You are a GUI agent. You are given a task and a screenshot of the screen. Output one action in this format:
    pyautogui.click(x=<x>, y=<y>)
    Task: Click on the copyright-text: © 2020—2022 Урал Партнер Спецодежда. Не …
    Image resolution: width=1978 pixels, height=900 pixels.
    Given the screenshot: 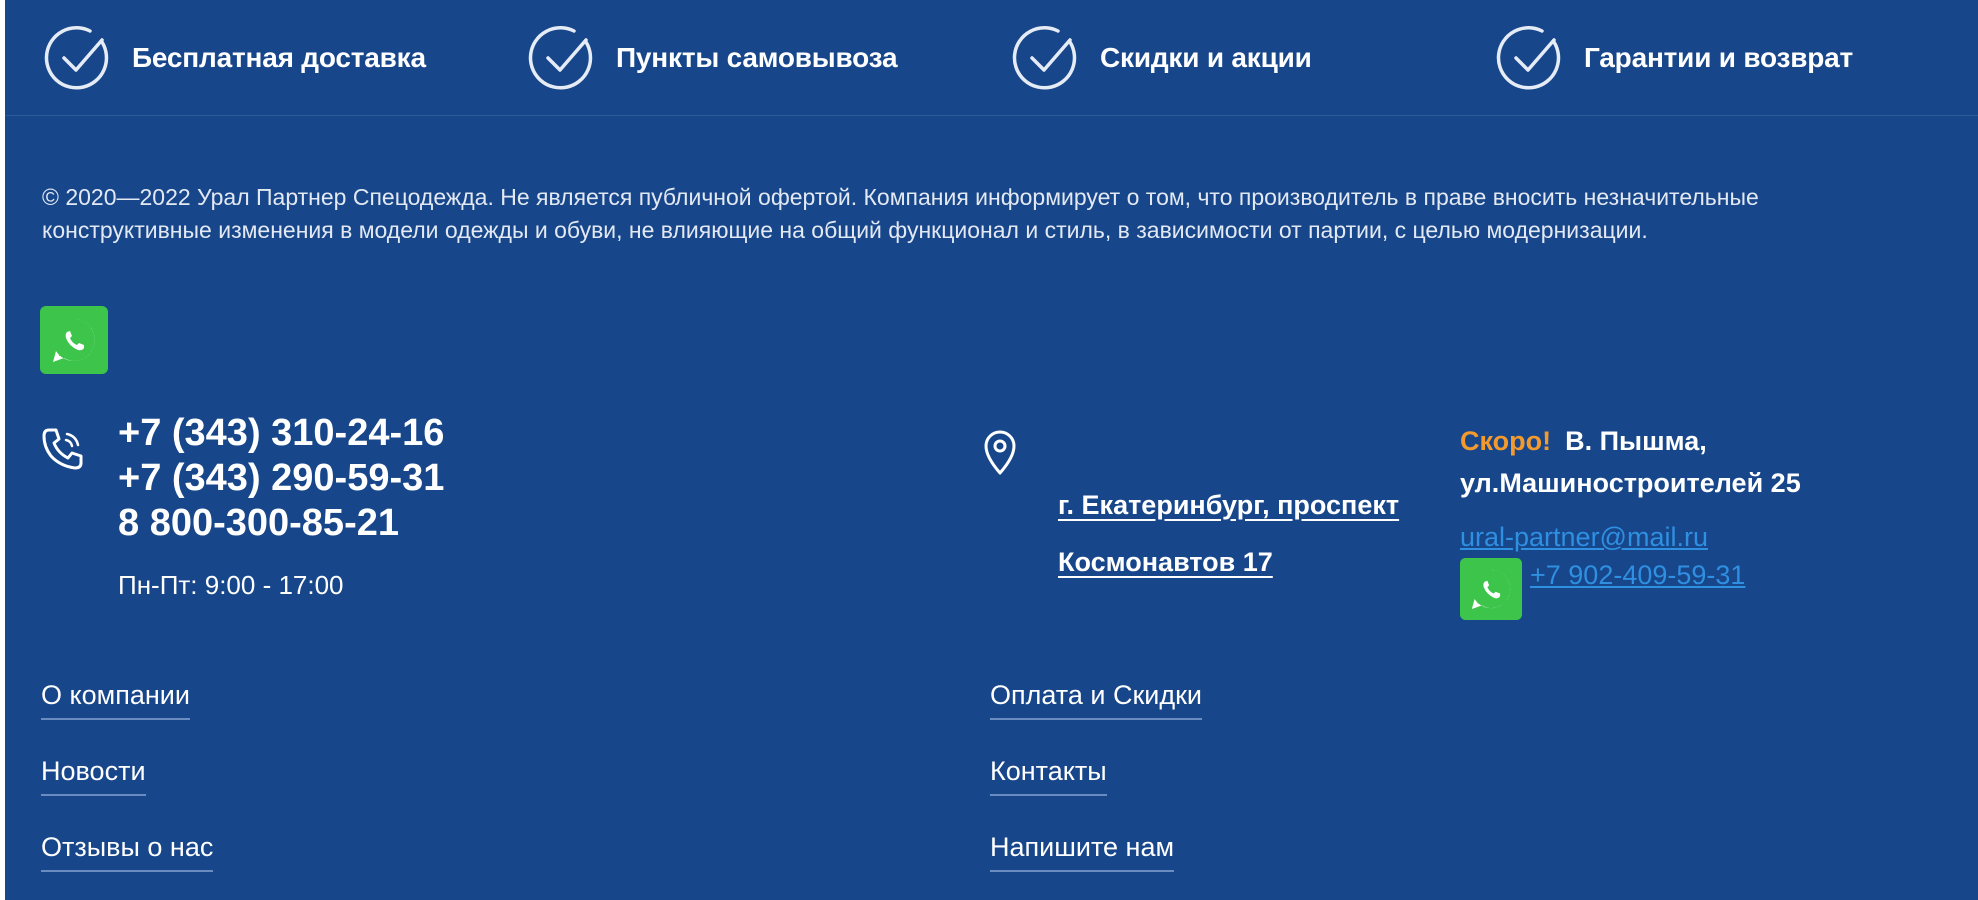 What is the action you would take?
    pyautogui.click(x=900, y=213)
    